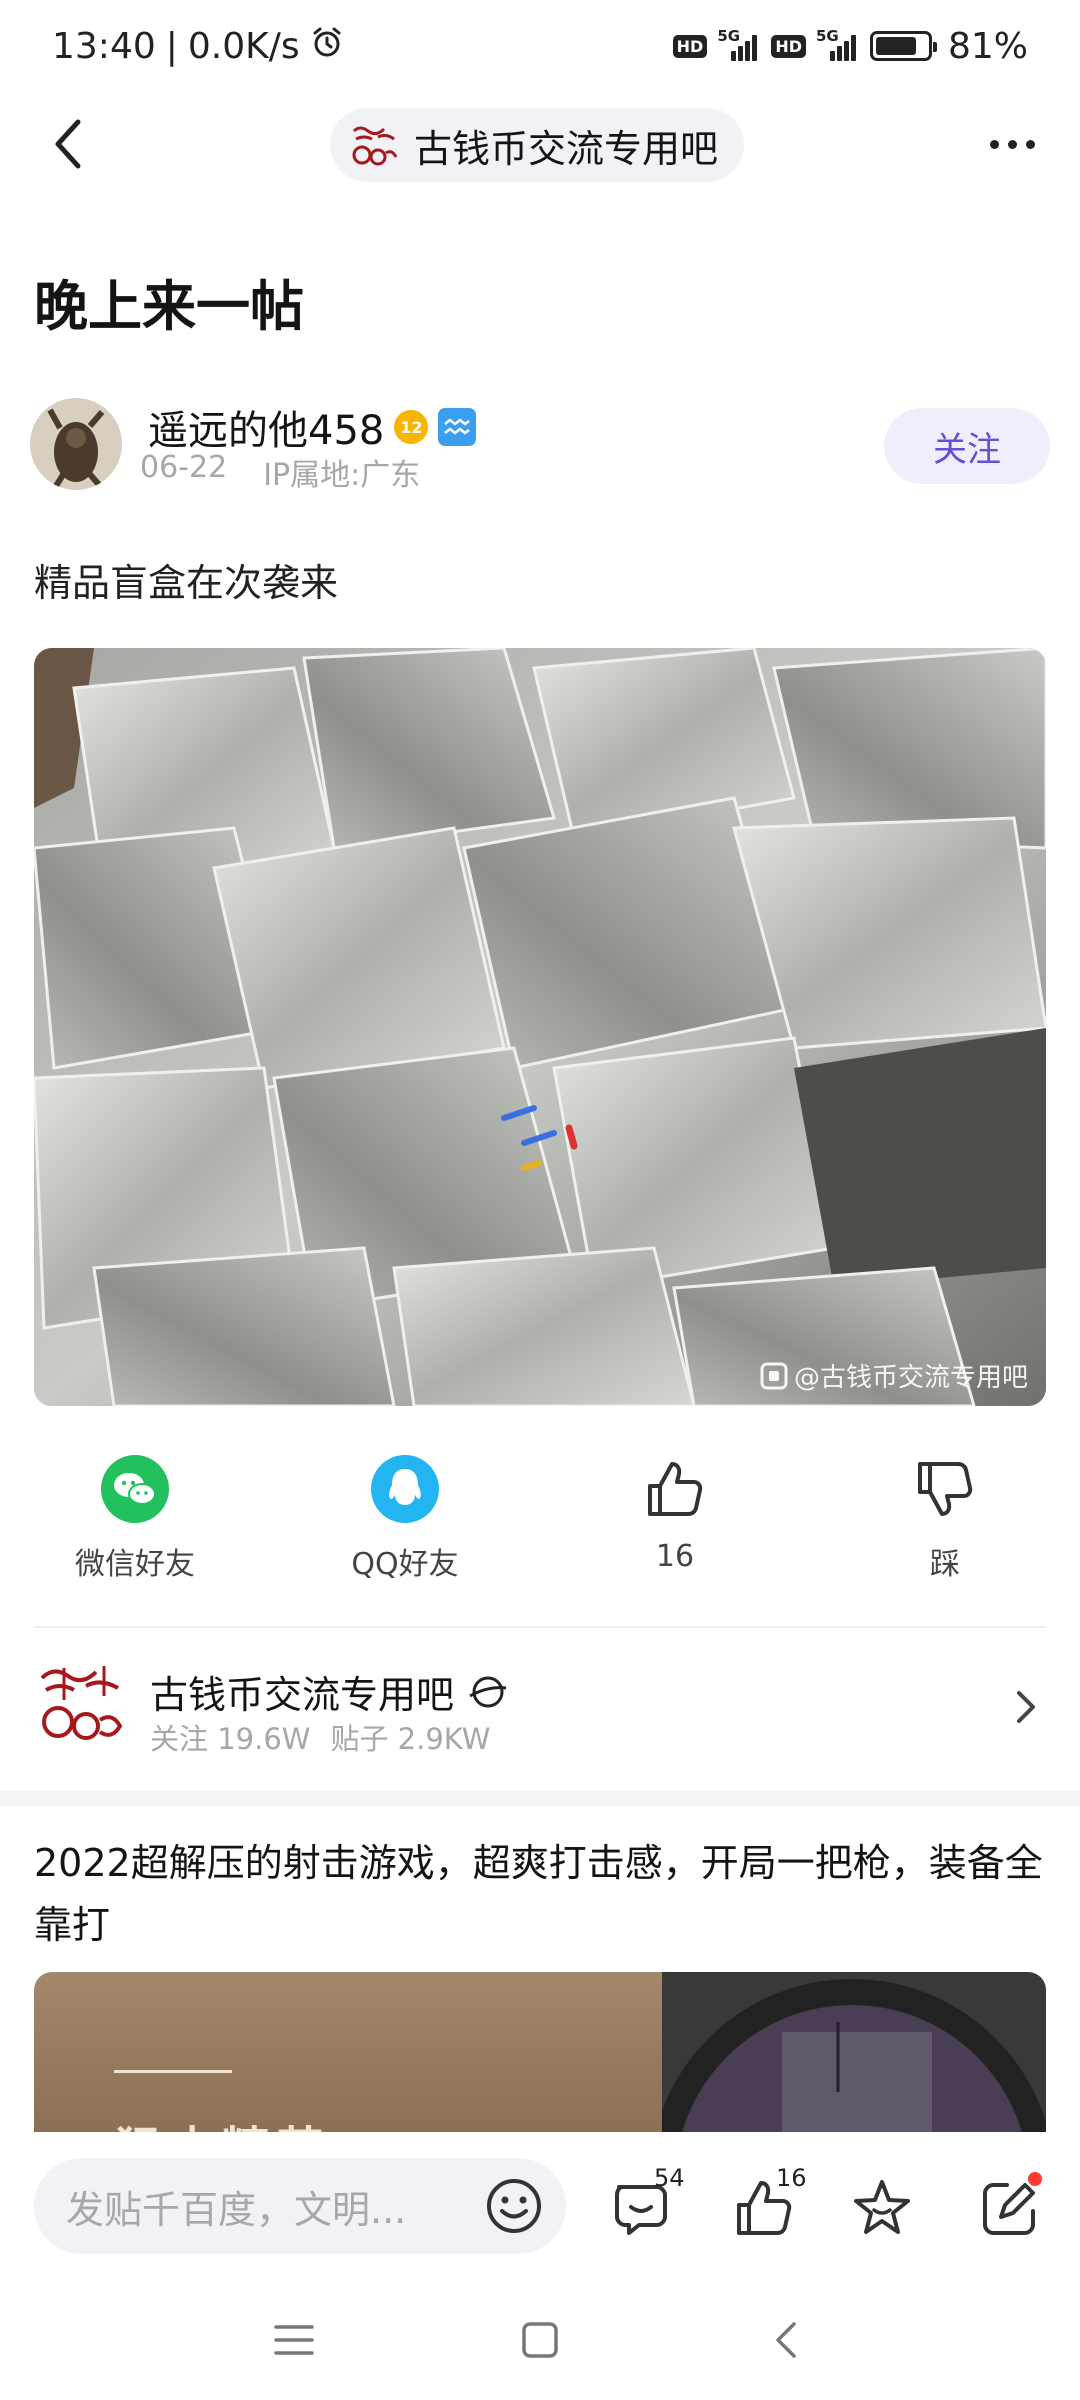 Image resolution: width=1080 pixels, height=2400 pixels. I want to click on signal-icon: 5G, so click(739, 44).